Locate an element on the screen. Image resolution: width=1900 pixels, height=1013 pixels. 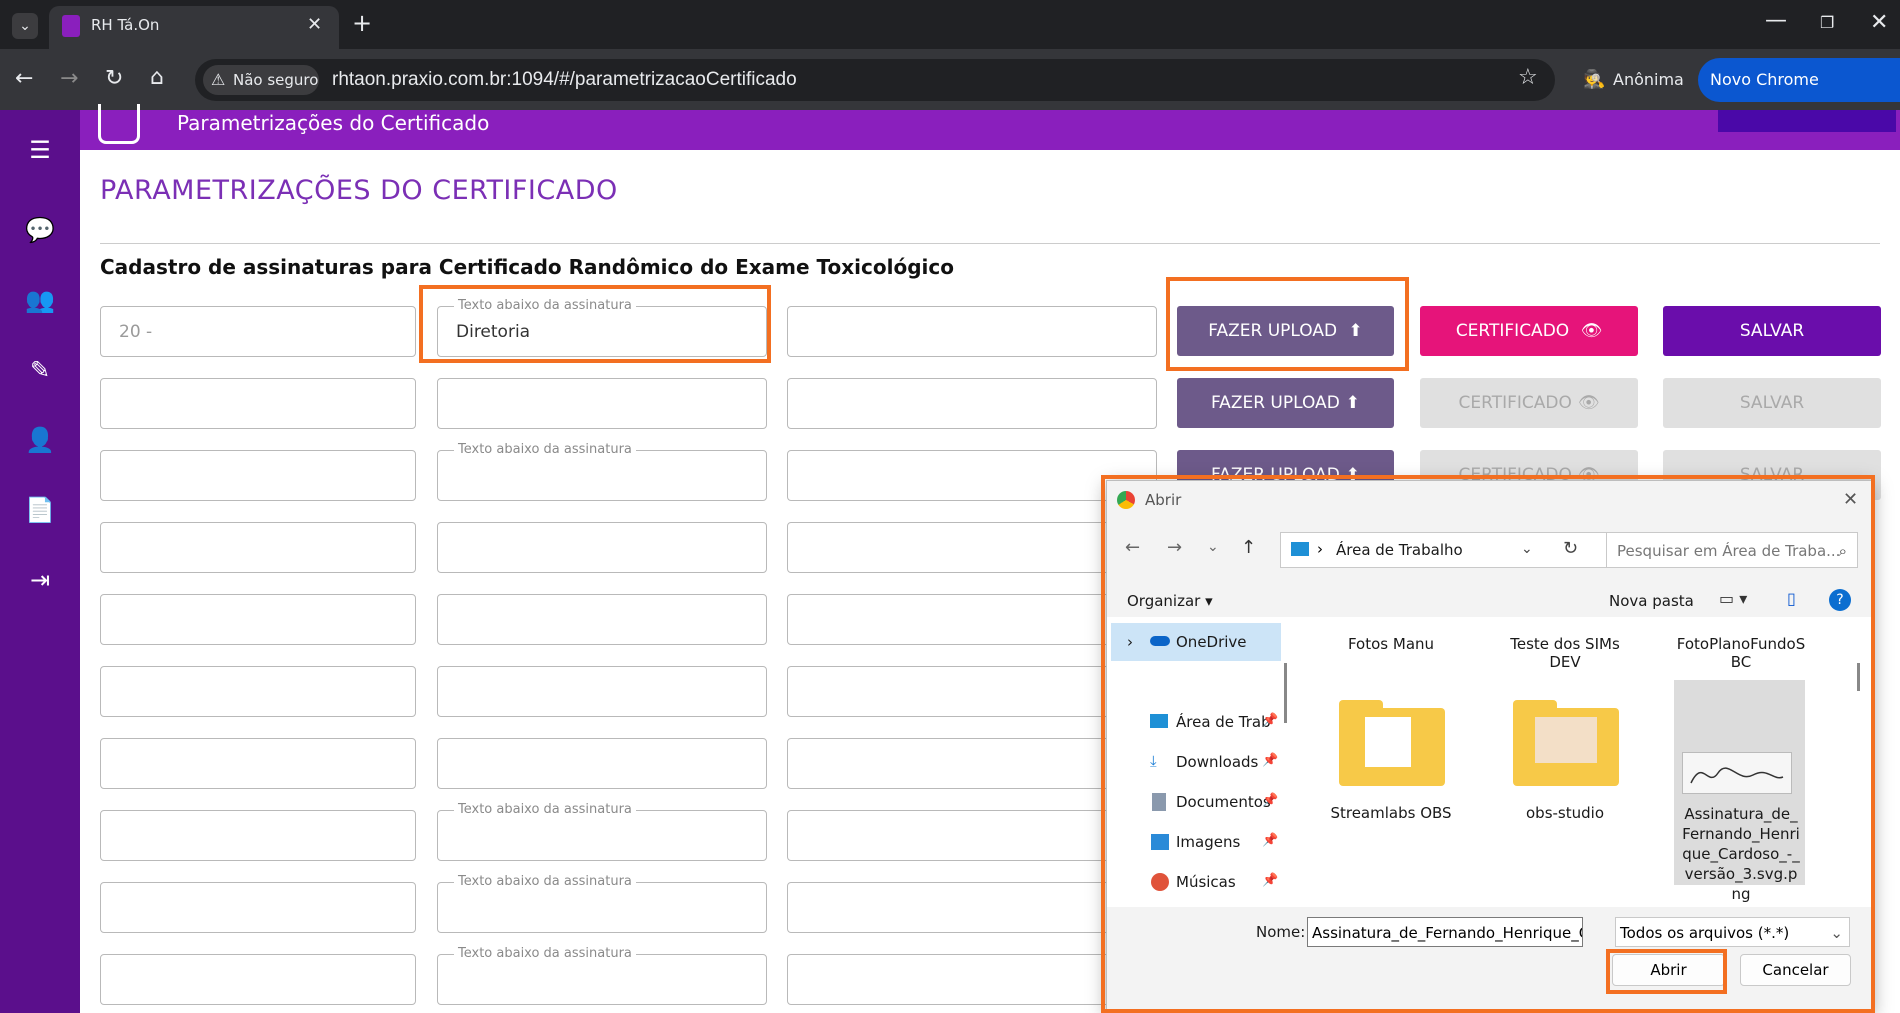
edit-pen-icon: ✎ is located at coordinates (40, 370).